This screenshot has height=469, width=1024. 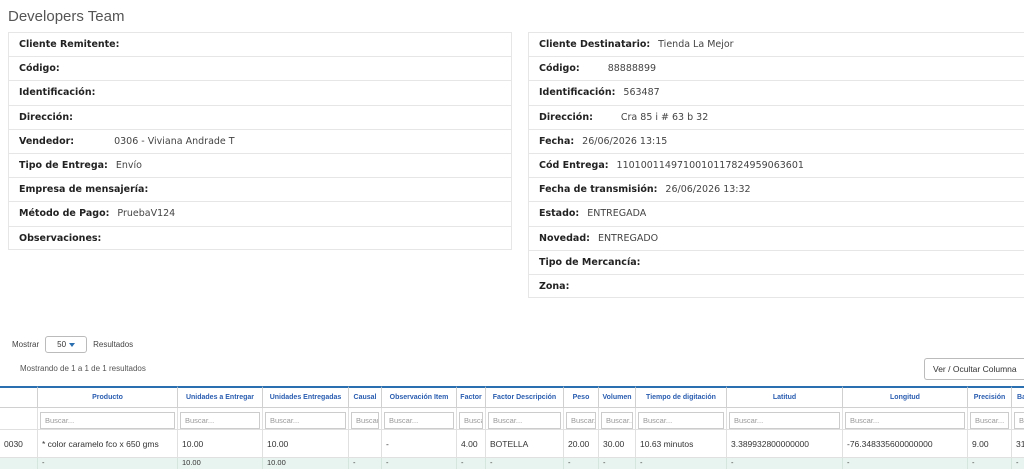 What do you see at coordinates (525, 397) in the screenshot?
I see `column-header: Factor Descripción` at bounding box center [525, 397].